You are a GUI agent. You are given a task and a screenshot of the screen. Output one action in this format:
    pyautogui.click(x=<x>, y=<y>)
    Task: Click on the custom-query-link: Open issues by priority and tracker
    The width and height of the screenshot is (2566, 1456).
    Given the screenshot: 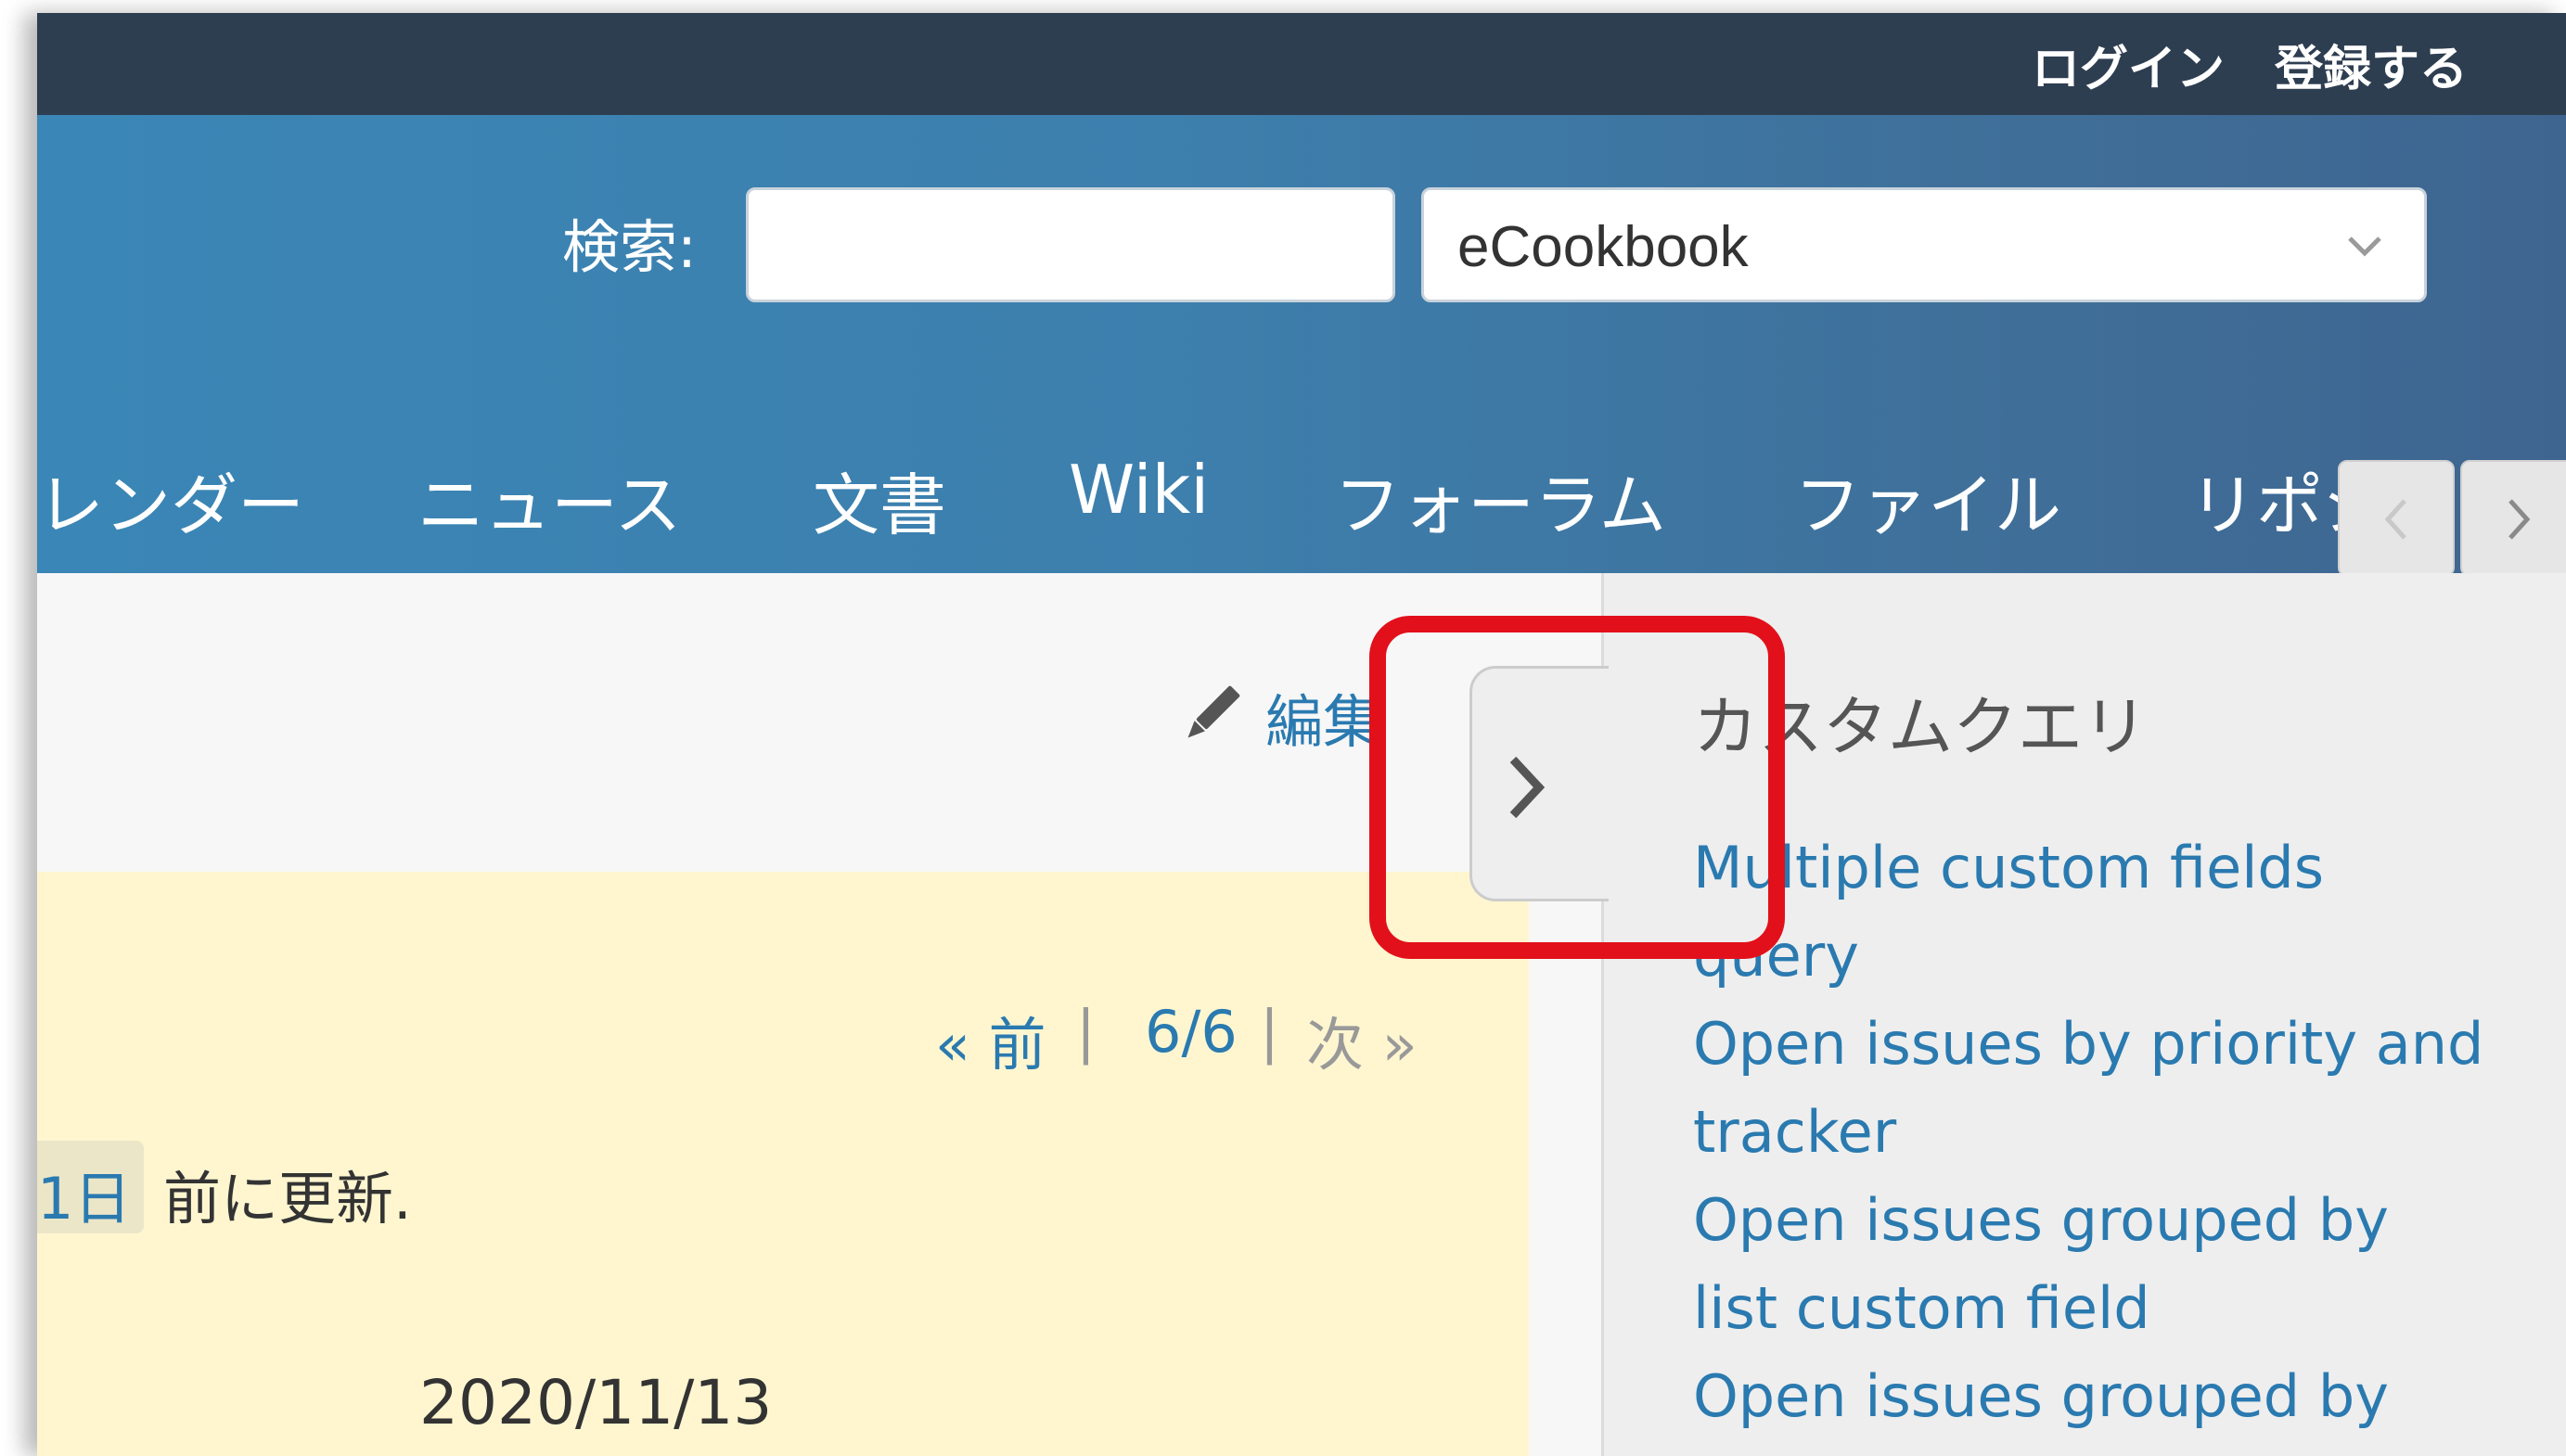 What is the action you would take?
    pyautogui.click(x=2092, y=1088)
    